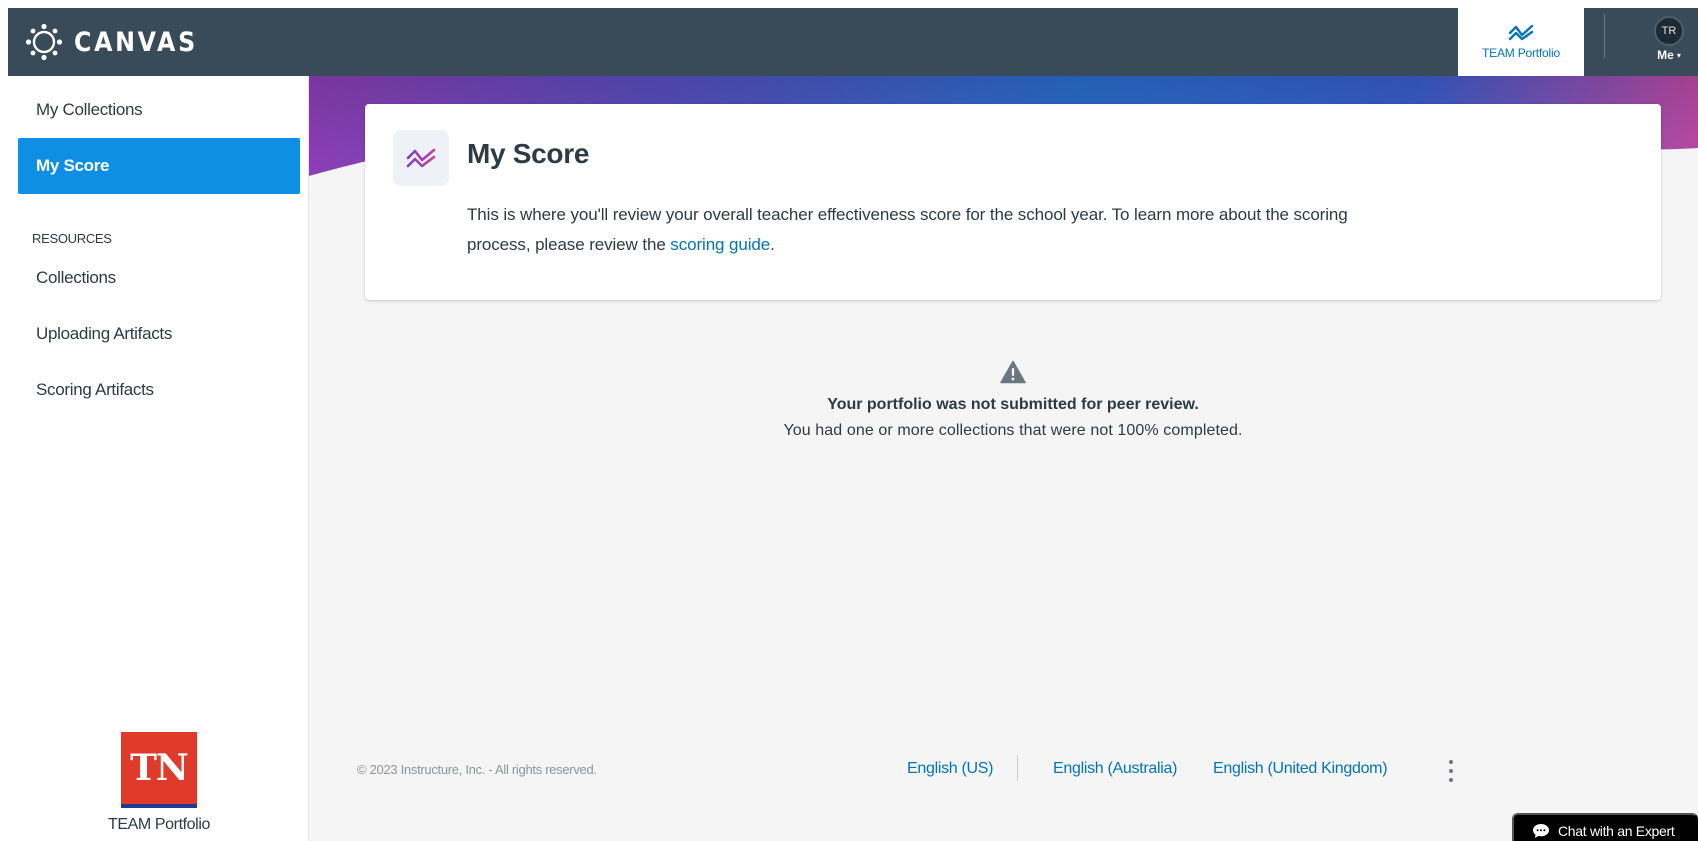  Describe the element at coordinates (1678, 55) in the screenshot. I see `caret-down-icon: ▾` at that location.